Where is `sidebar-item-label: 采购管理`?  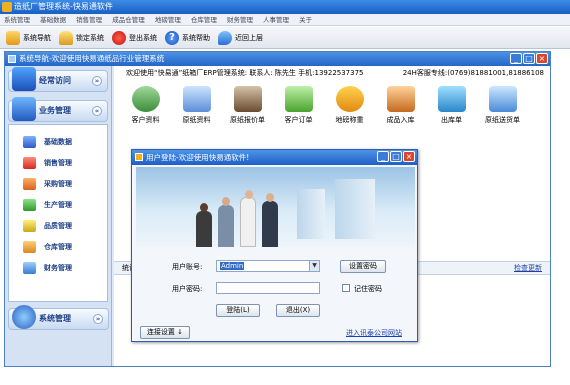
sidebar-item-label: 采购管理 is located at coordinates (58, 183).